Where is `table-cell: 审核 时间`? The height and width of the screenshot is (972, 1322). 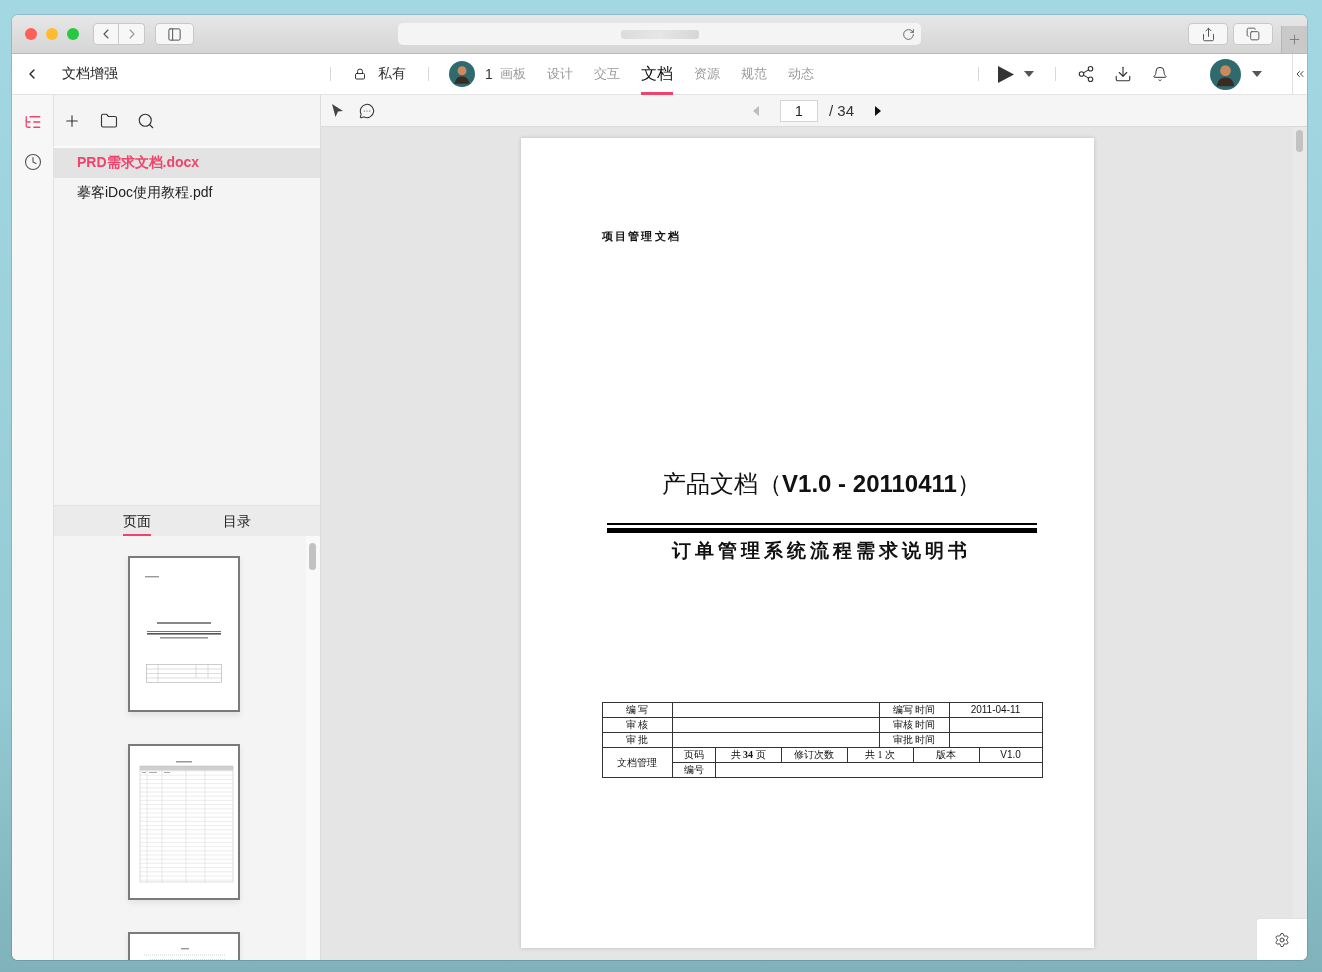 table-cell: 审核 时间 is located at coordinates (914, 725).